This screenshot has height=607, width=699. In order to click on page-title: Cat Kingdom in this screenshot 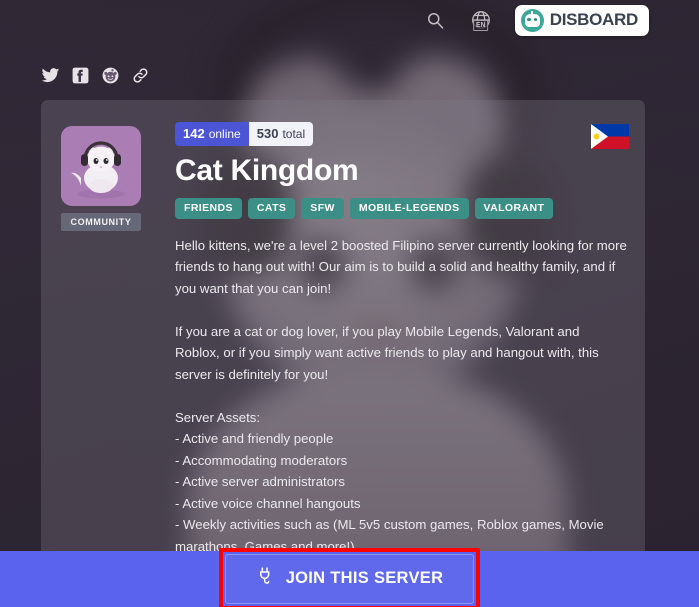, I will do `click(267, 170)`.